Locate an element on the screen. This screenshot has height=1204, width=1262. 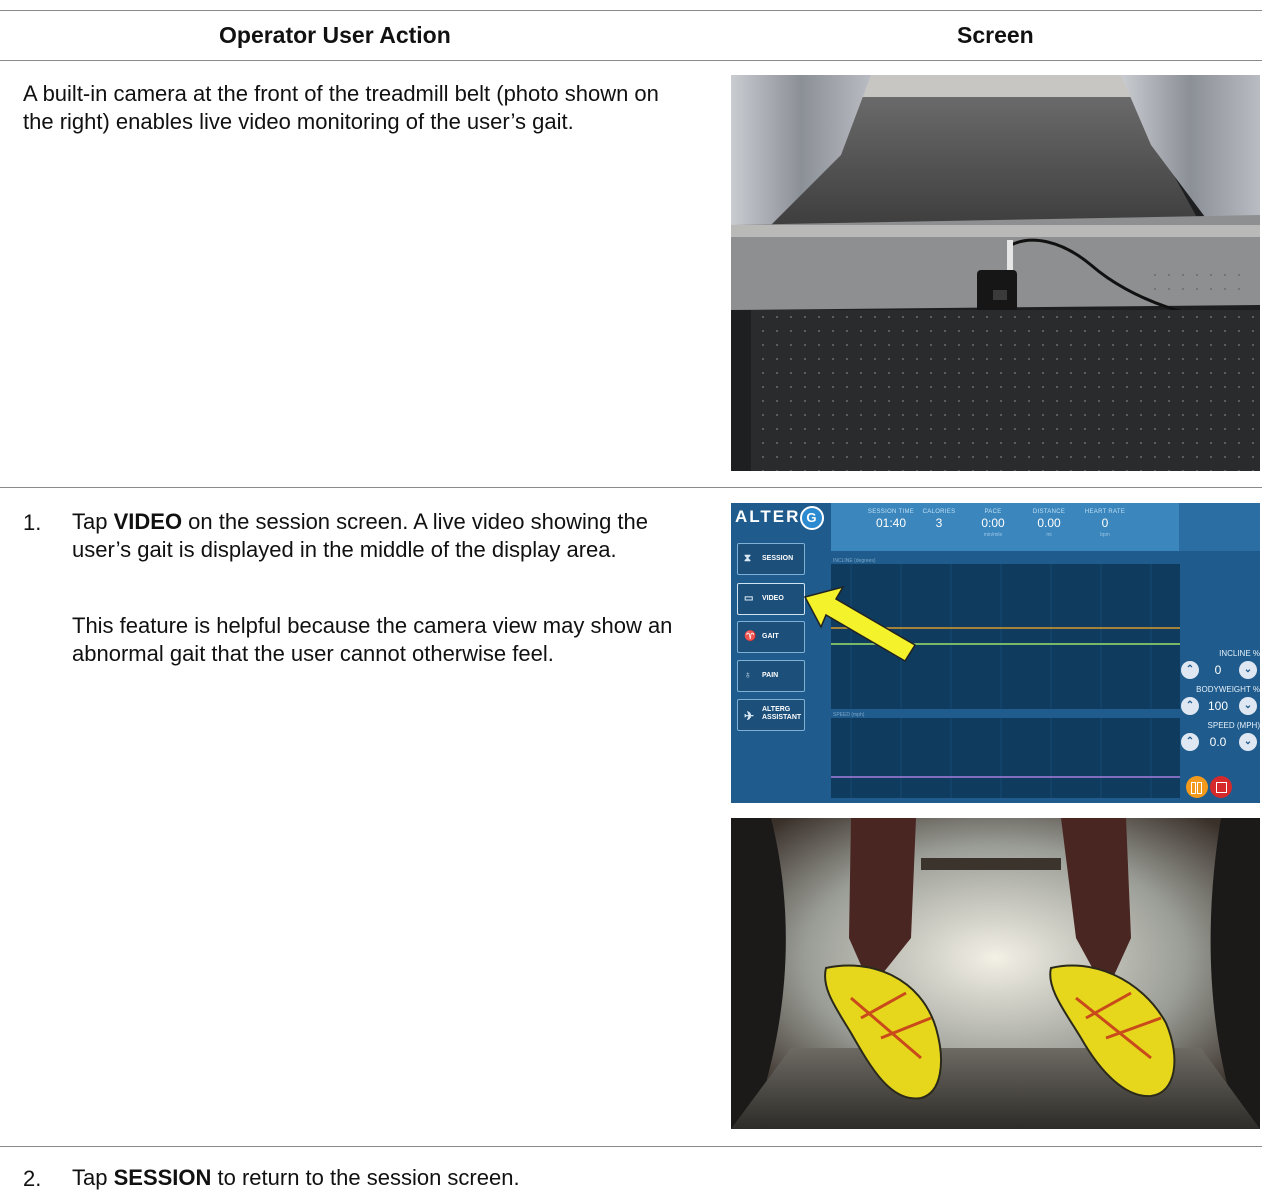
speed-down-button: ⌄ is located at coordinates (1248, 742).